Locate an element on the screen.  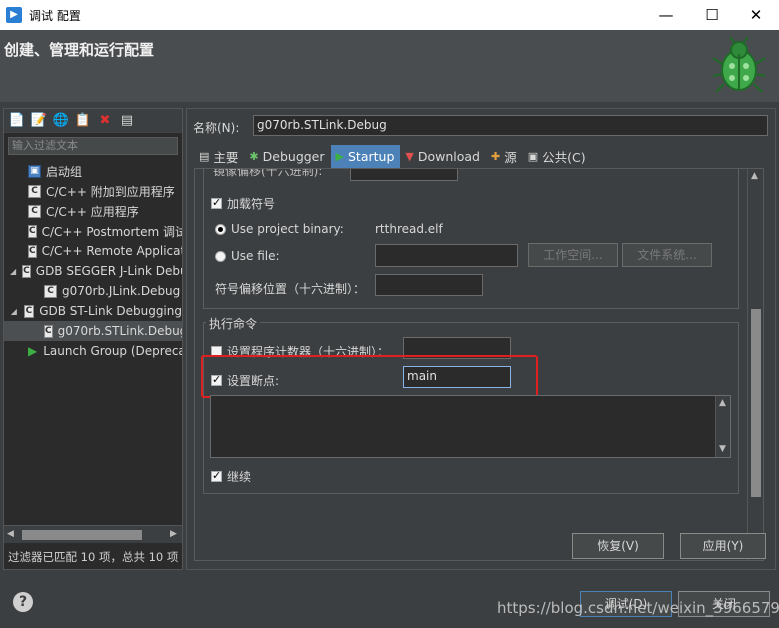
run-commands-legend: 执行命令 is located at coordinates (233, 323).